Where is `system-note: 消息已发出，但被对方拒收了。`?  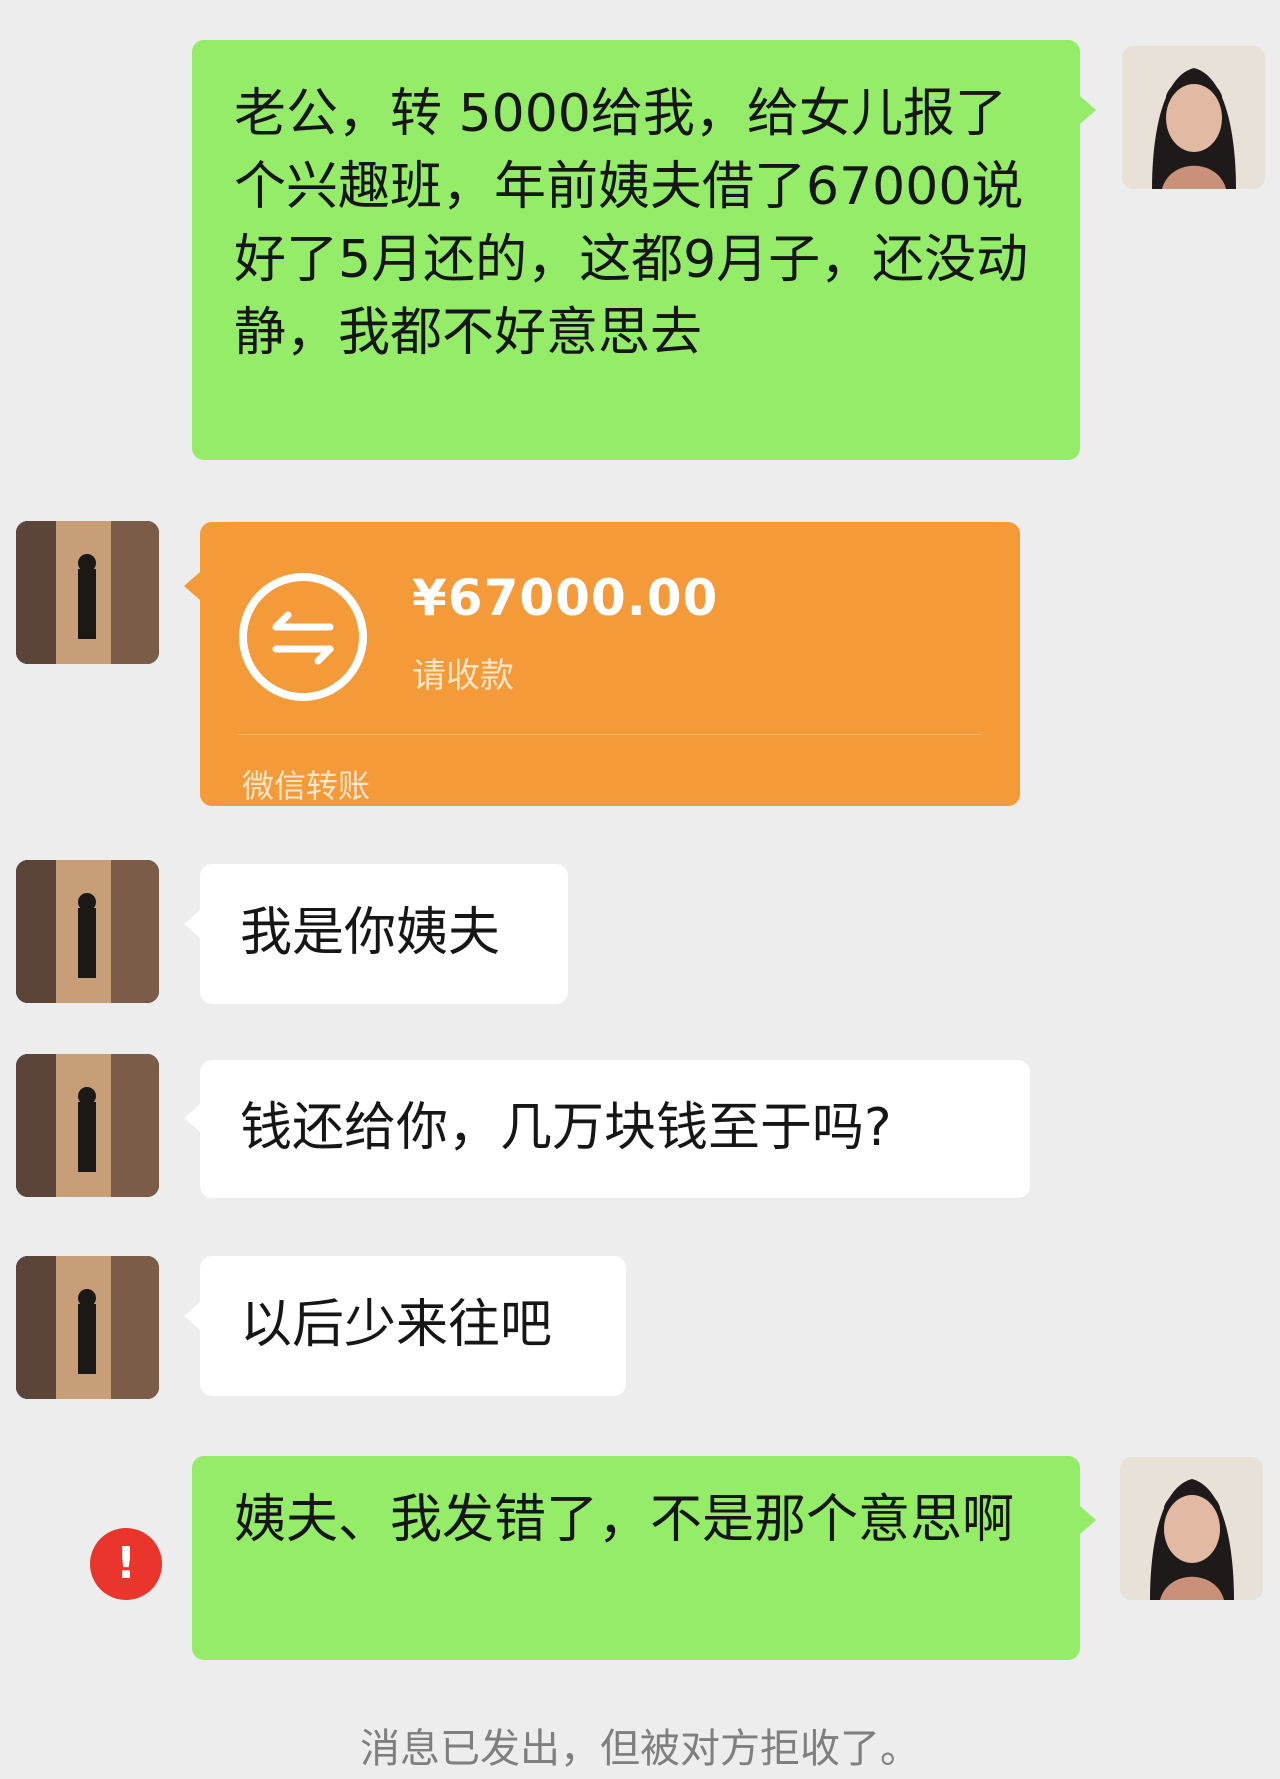
system-note: 消息已发出，但被对方拒收了。 is located at coordinates (640, 1749).